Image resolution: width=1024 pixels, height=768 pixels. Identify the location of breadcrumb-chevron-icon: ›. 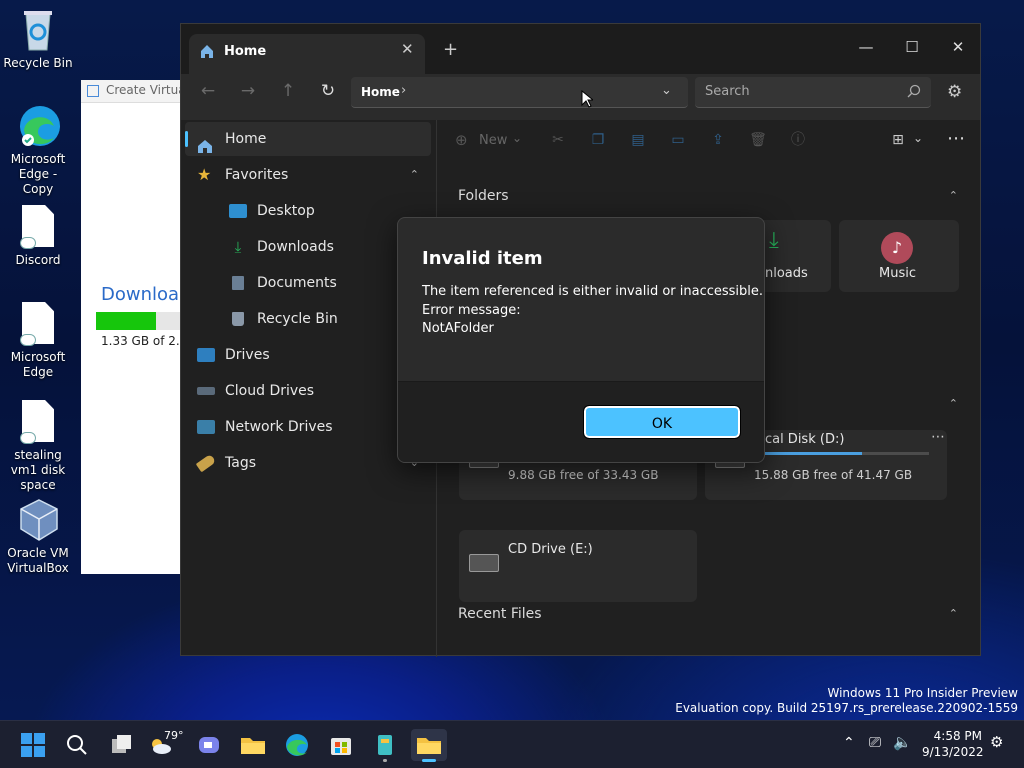
(404, 90).